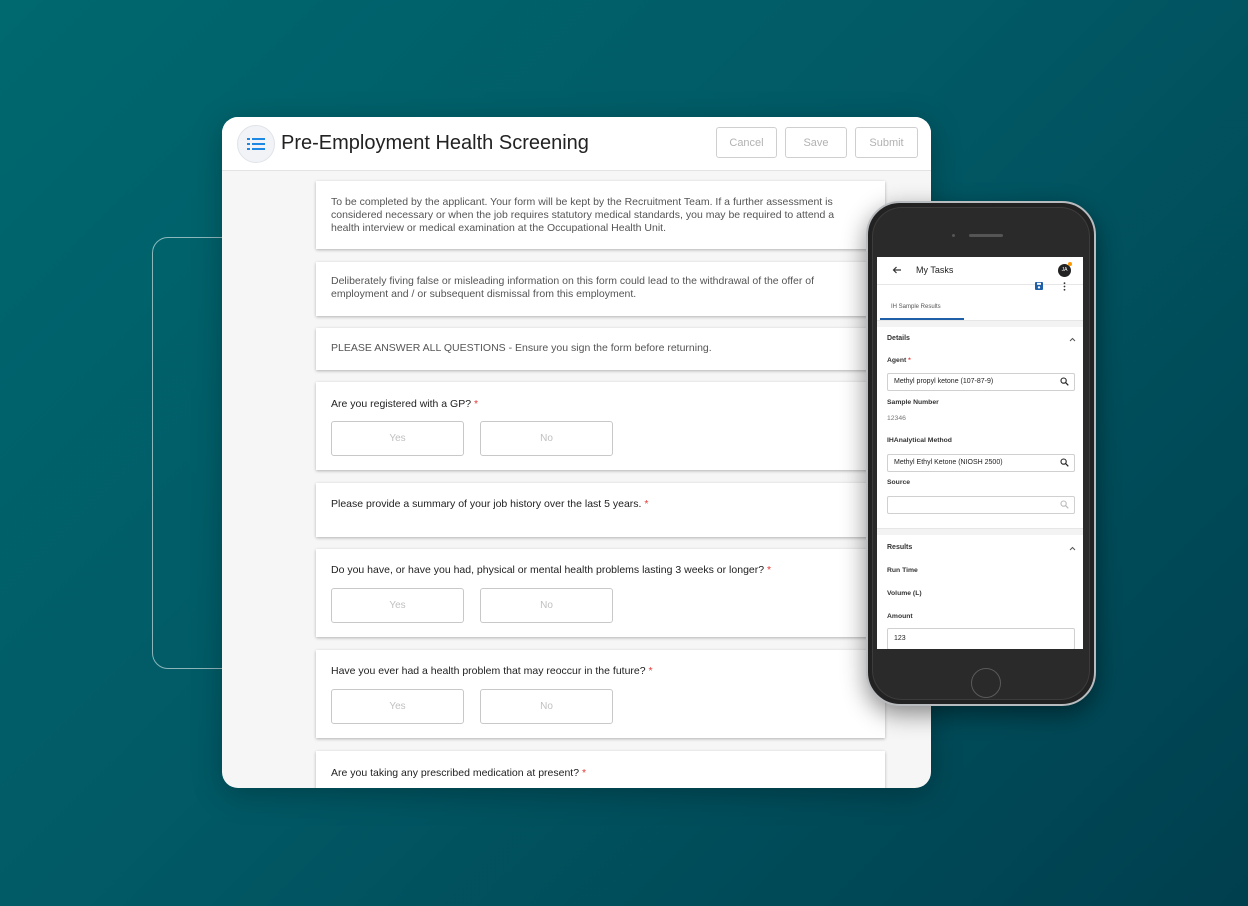  I want to click on speaker, so click(986, 235).